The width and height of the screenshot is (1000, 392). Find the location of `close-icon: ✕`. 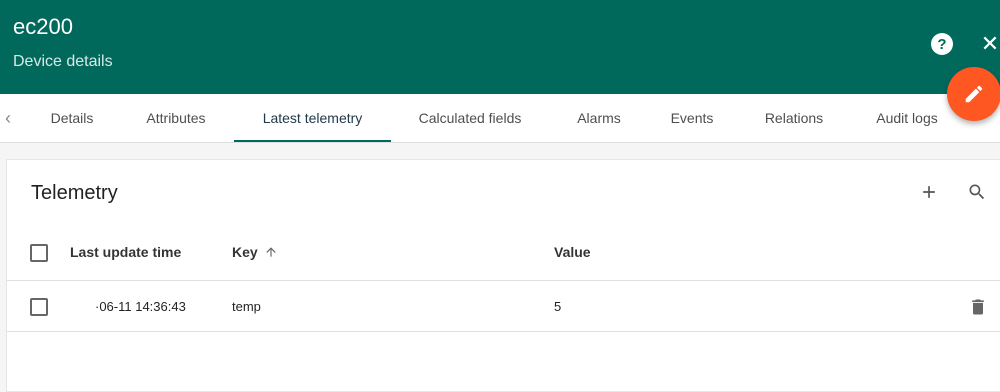

close-icon: ✕ is located at coordinates (990, 43).